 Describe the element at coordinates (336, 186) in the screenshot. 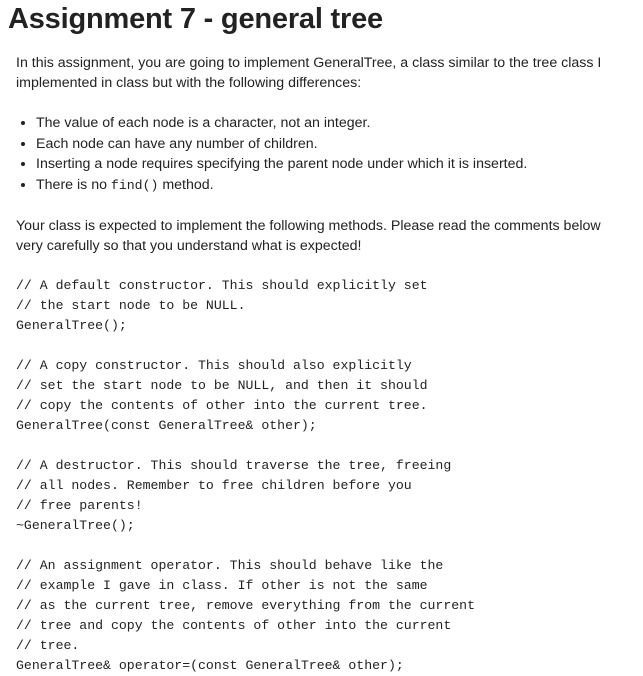

I see `list-item: There is no find() method.` at that location.